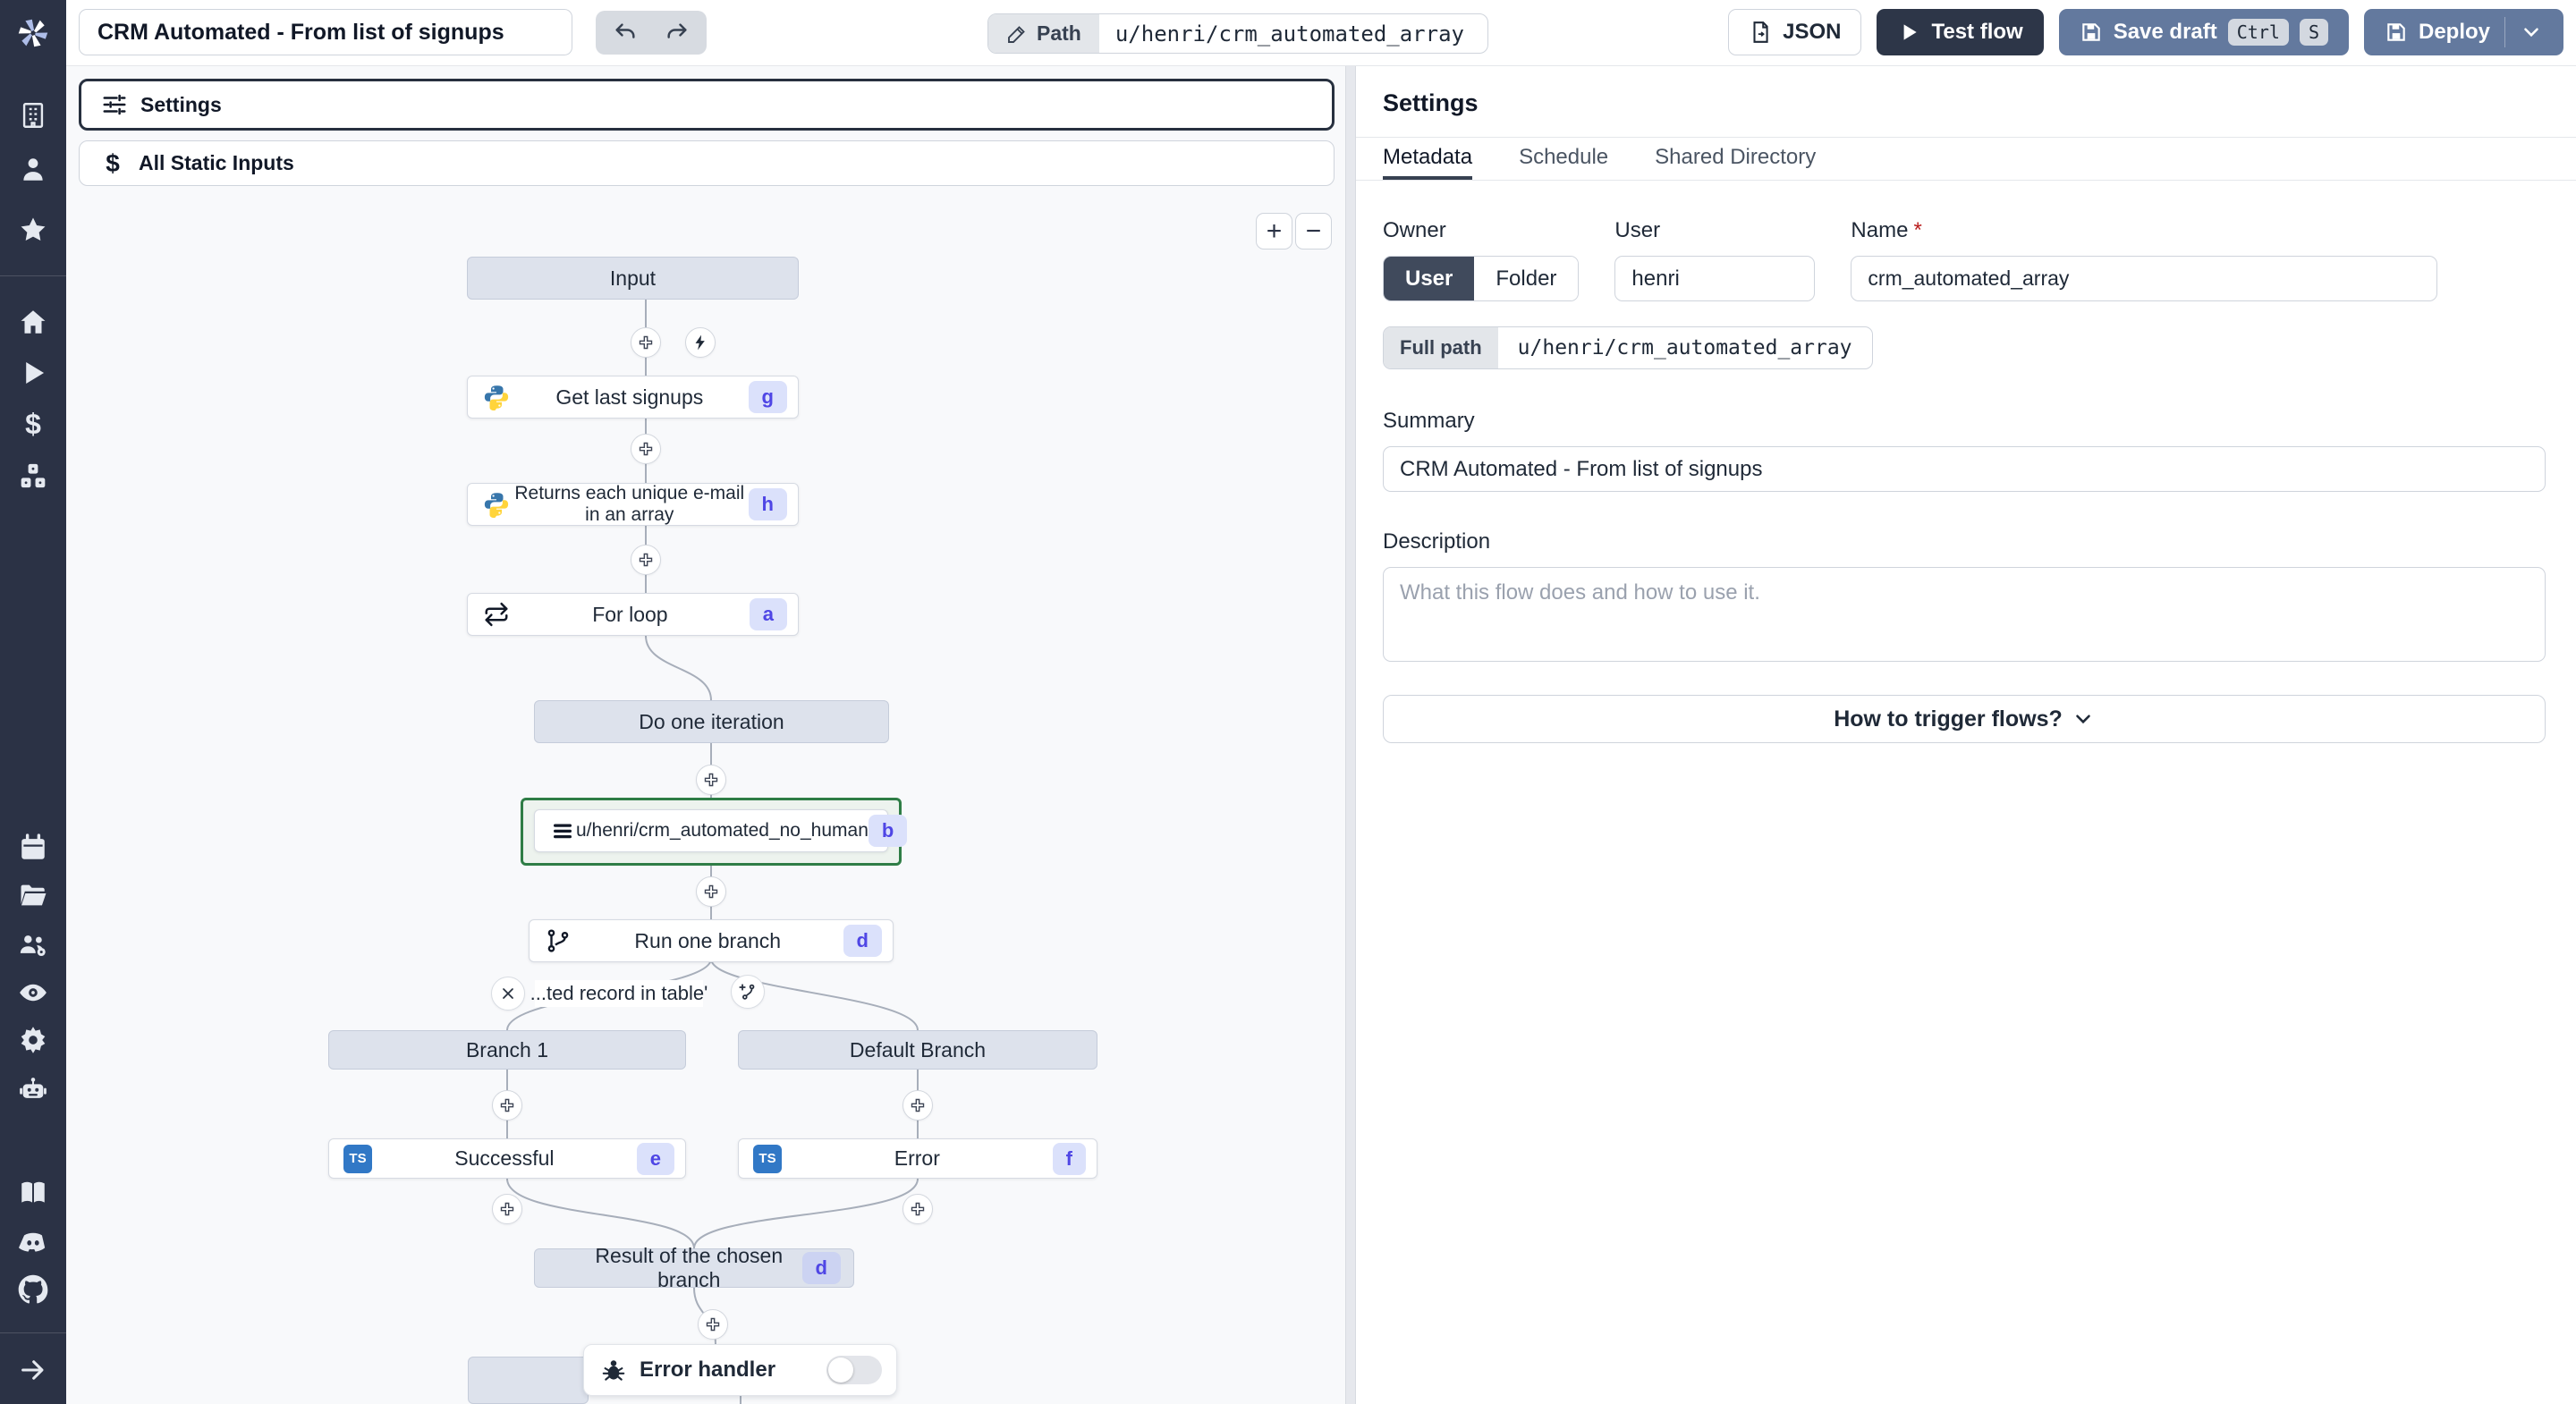 The height and width of the screenshot is (1404, 2576). What do you see at coordinates (2144, 279) in the screenshot?
I see `flow-name-input` at bounding box center [2144, 279].